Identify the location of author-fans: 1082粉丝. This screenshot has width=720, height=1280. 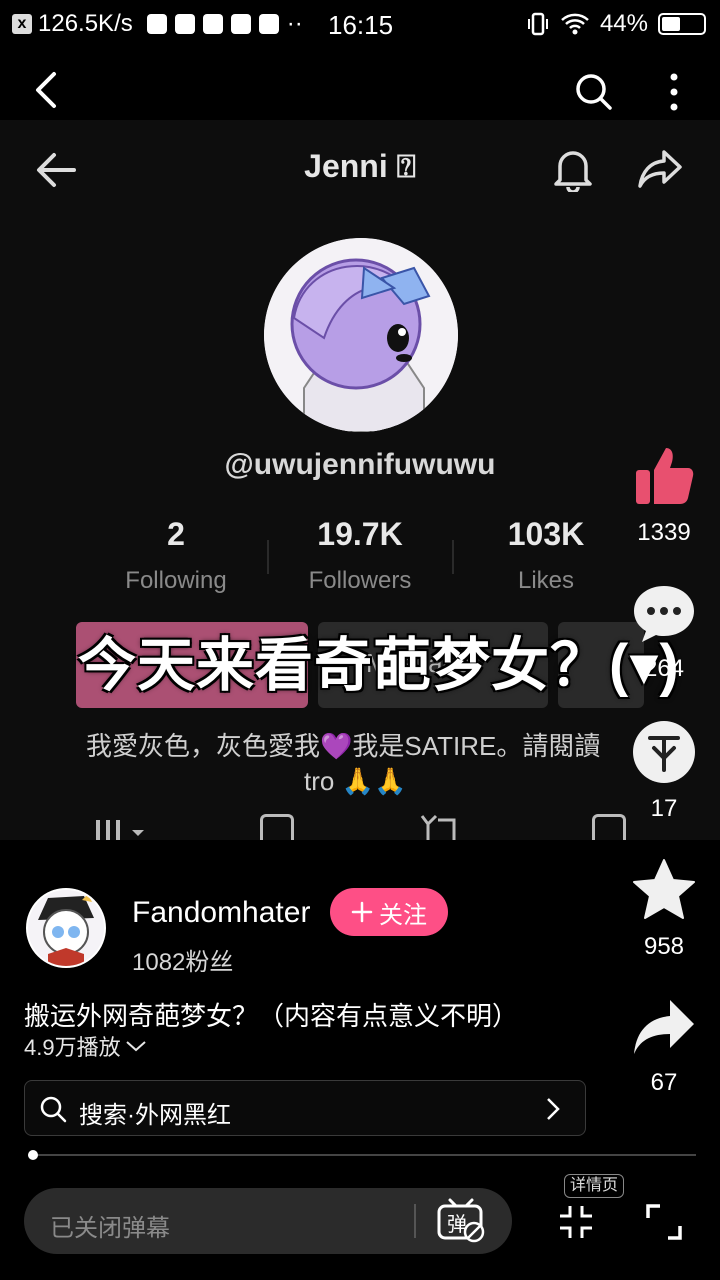
(183, 962).